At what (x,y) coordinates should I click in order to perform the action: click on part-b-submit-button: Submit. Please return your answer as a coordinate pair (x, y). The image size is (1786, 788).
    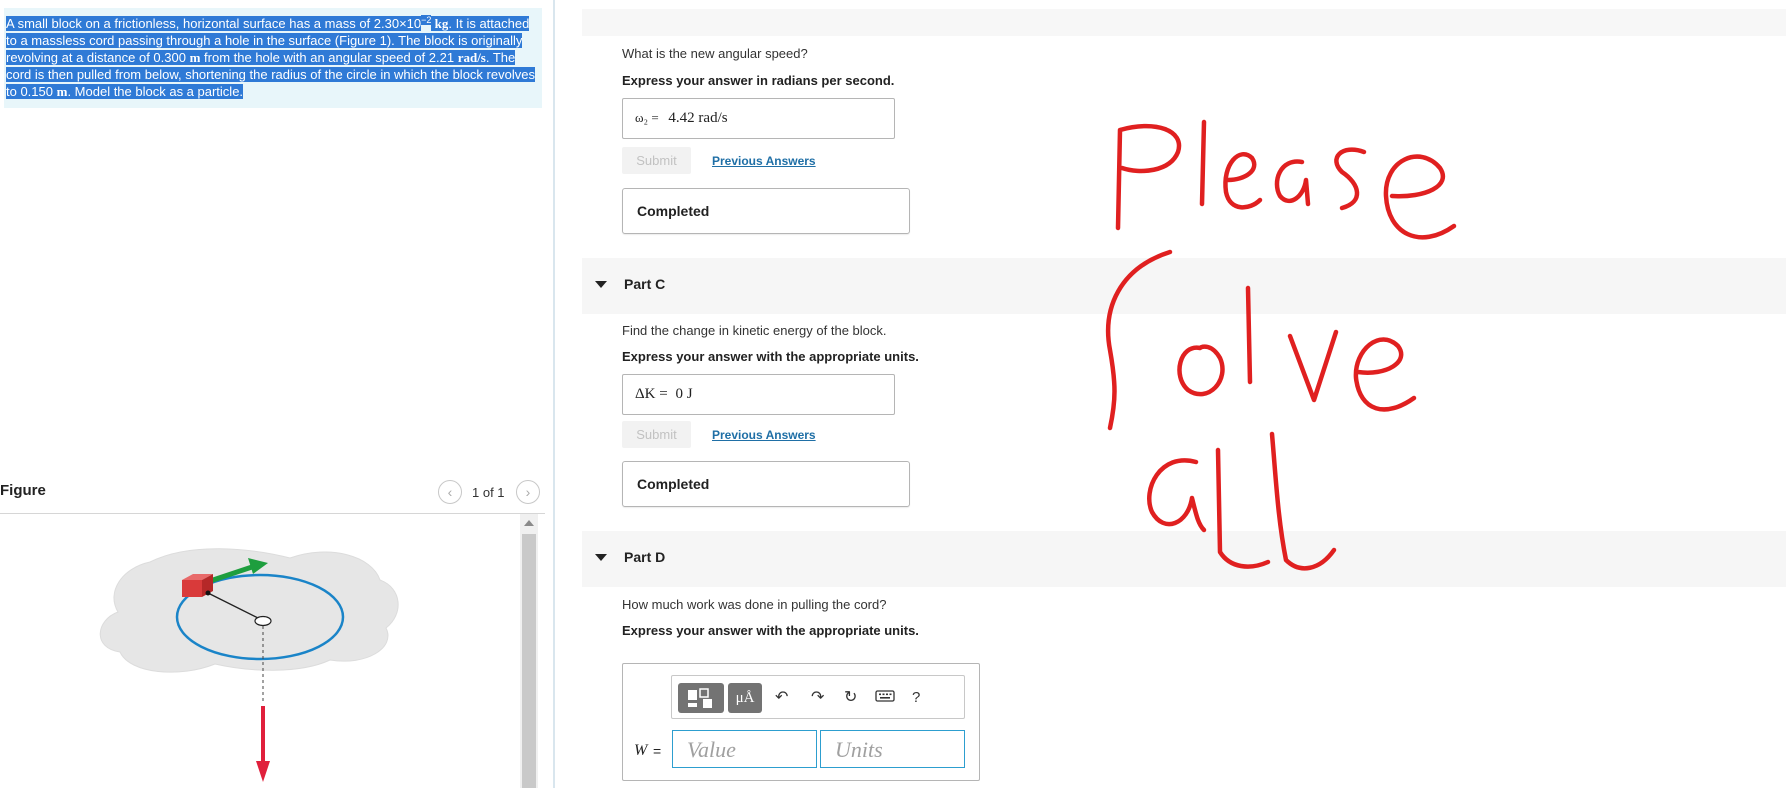
    Looking at the image, I should click on (656, 160).